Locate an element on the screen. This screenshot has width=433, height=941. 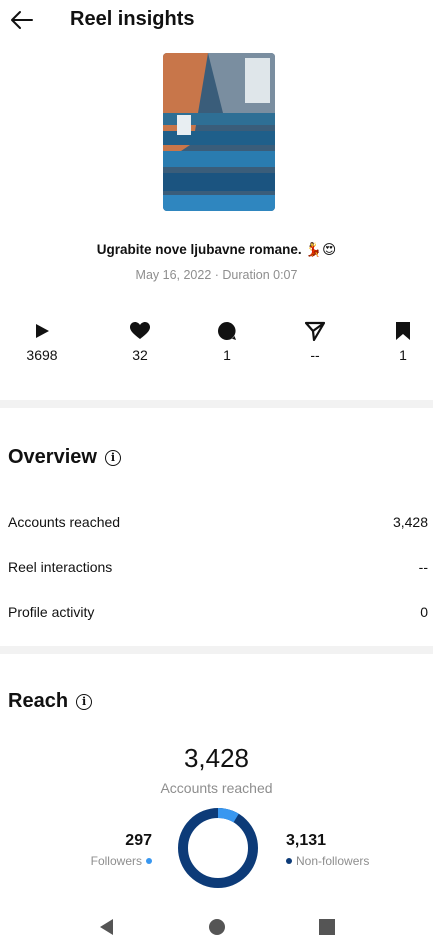
bookmark-icon is located at coordinates (403, 331).